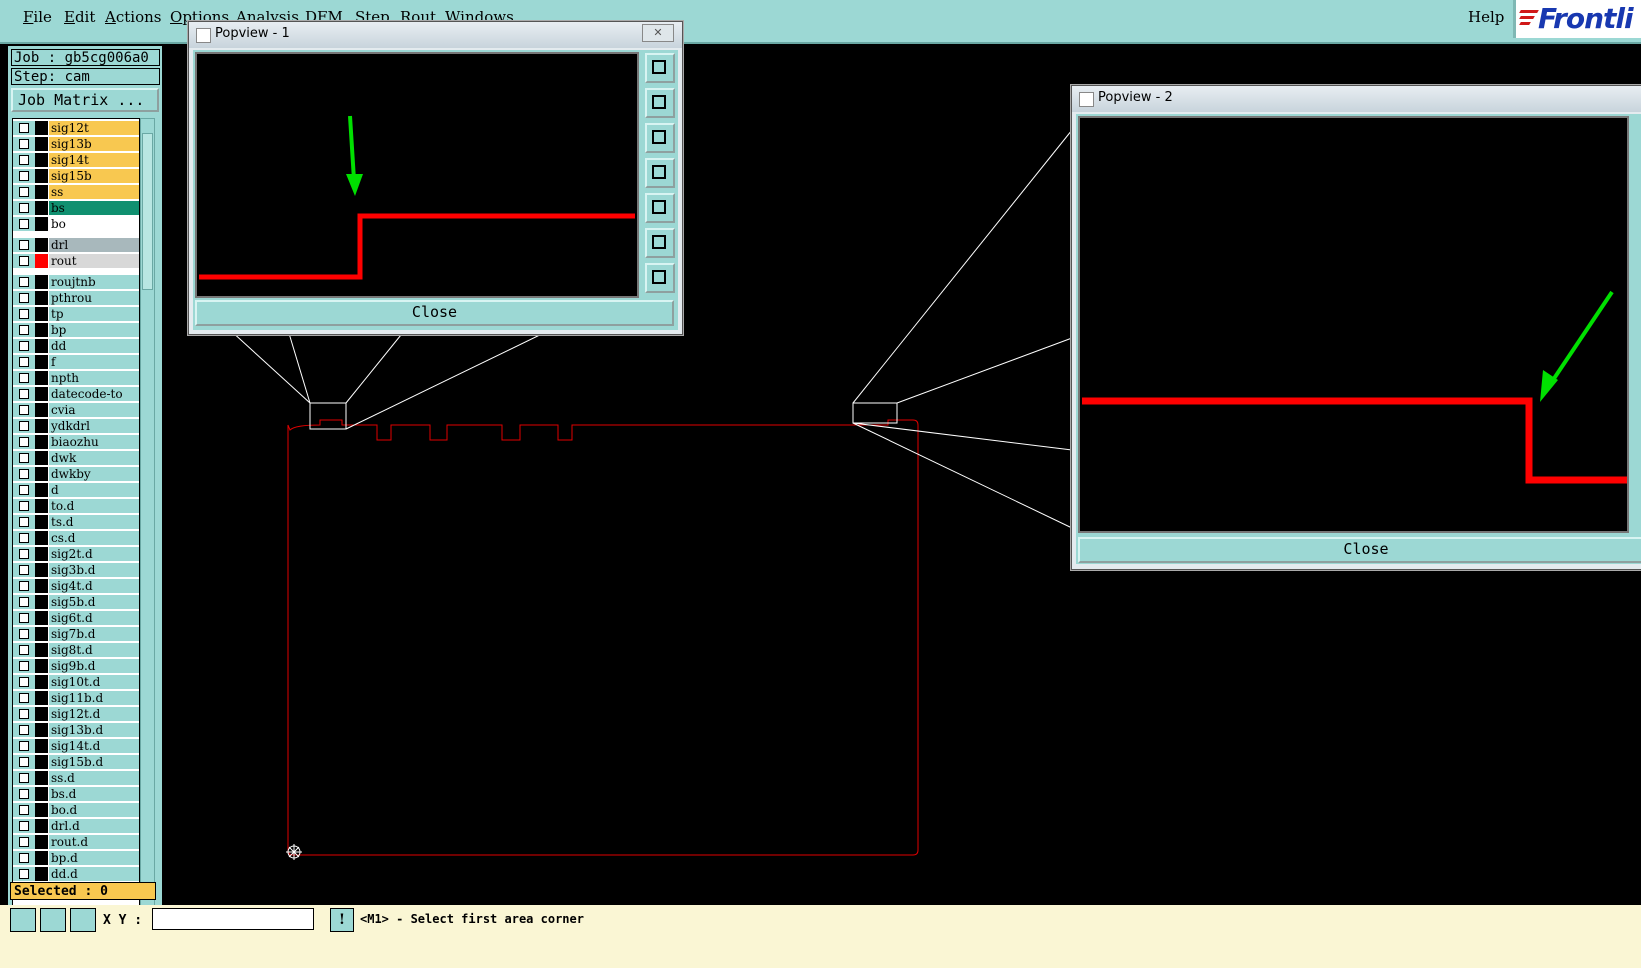 The width and height of the screenshot is (1641, 968). What do you see at coordinates (417, 175) in the screenshot?
I see `popview-1-canvas` at bounding box center [417, 175].